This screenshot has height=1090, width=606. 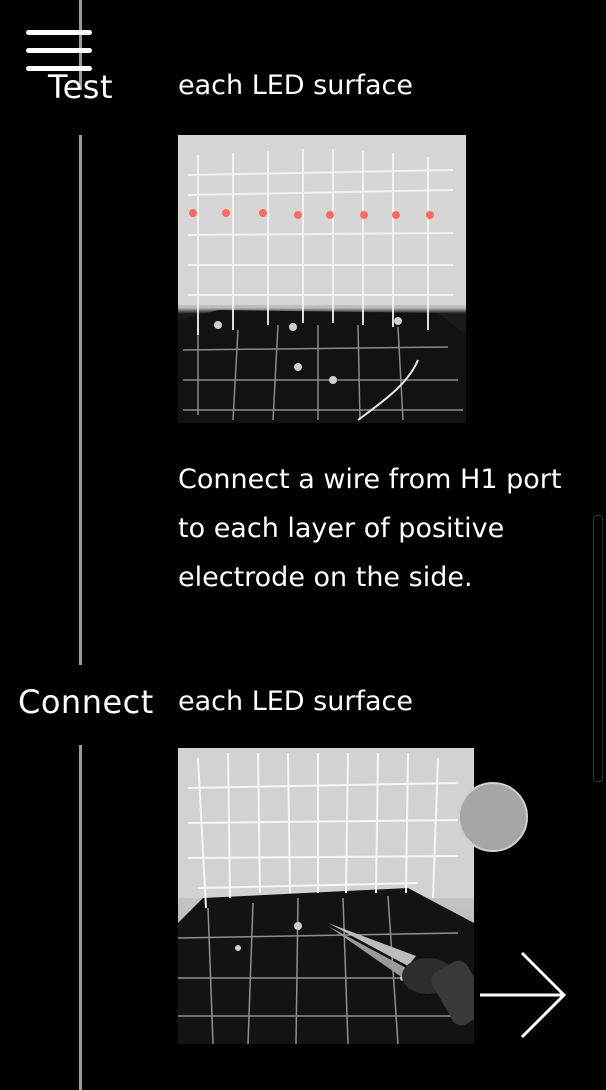 I want to click on timeline-line-bottom, so click(x=80, y=917).